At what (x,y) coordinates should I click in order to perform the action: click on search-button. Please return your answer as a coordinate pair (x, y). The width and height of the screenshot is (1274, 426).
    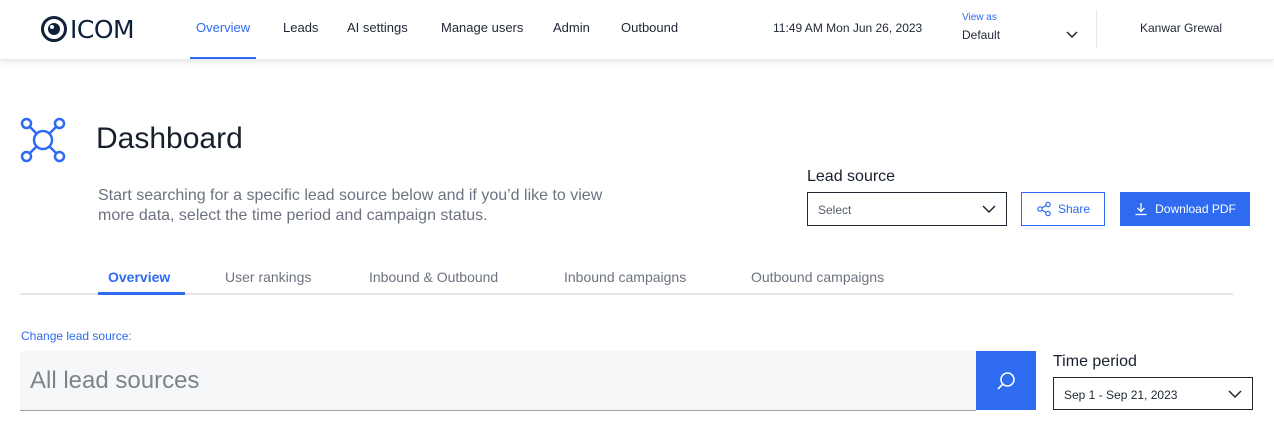
    Looking at the image, I should click on (1006, 380).